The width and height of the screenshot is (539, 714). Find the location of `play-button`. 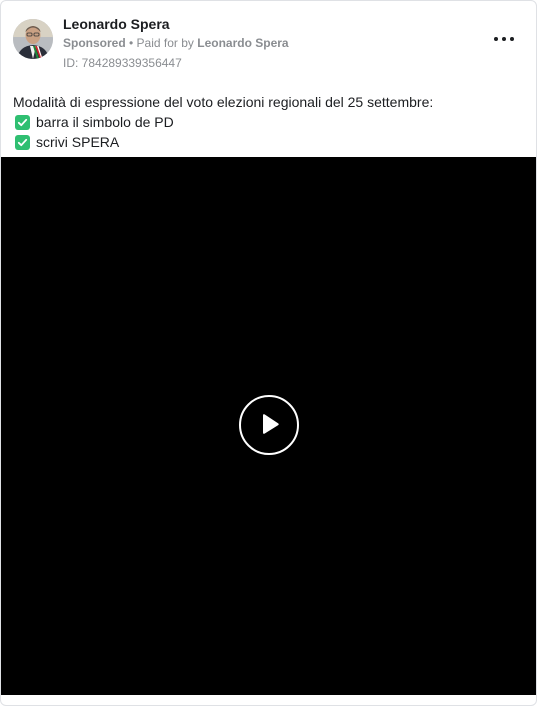

play-button is located at coordinates (269, 425).